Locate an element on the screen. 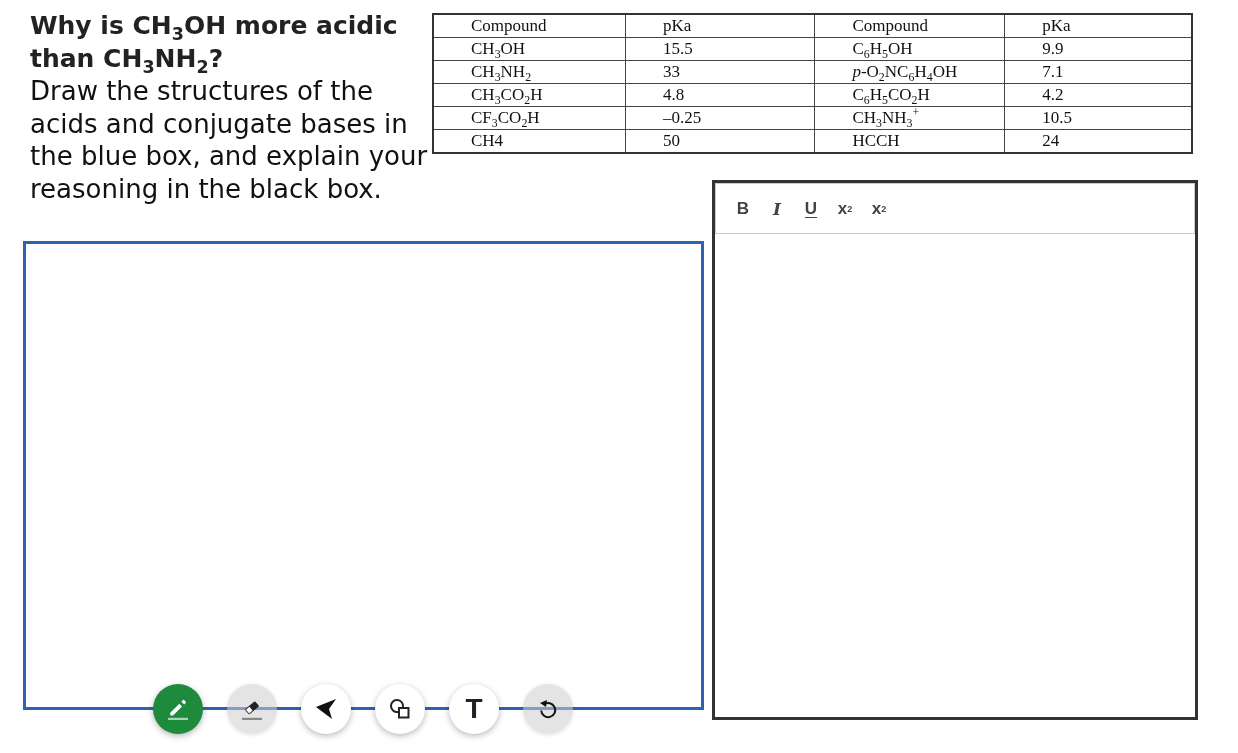 This screenshot has width=1238, height=753. superscript-button: x$^{2}$ is located at coordinates (879, 208).